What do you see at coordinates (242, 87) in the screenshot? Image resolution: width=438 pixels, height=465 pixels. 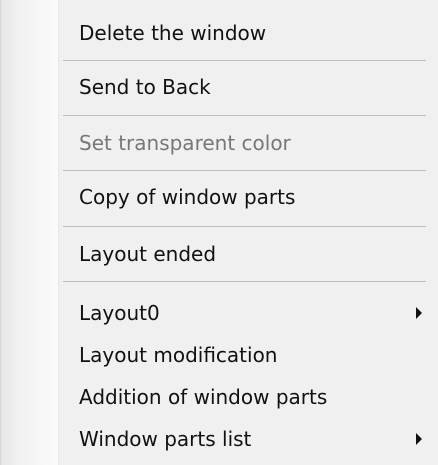 I see `menu-item-send-to-back: Send to Back` at bounding box center [242, 87].